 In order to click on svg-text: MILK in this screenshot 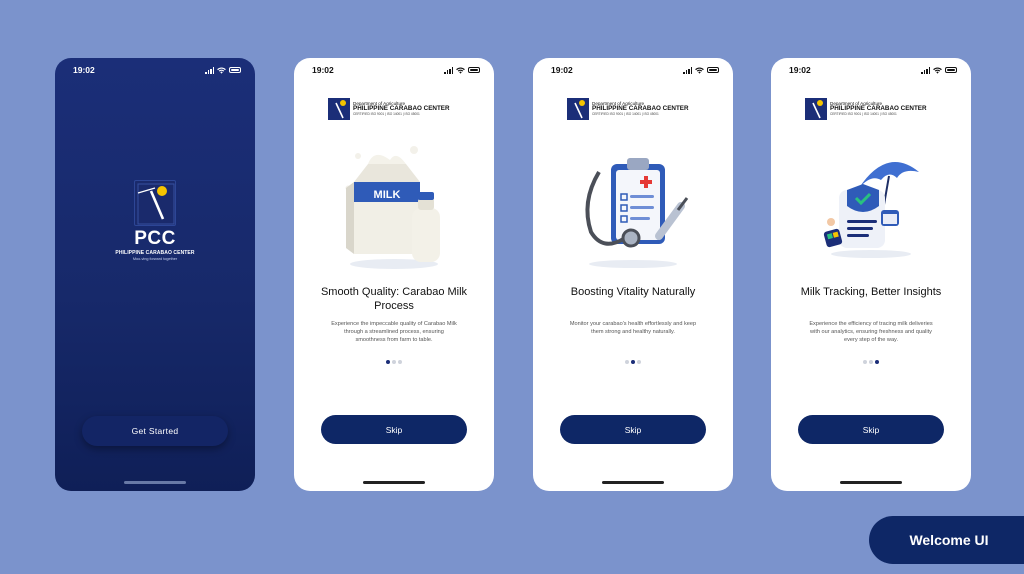, I will do `click(387, 195)`.